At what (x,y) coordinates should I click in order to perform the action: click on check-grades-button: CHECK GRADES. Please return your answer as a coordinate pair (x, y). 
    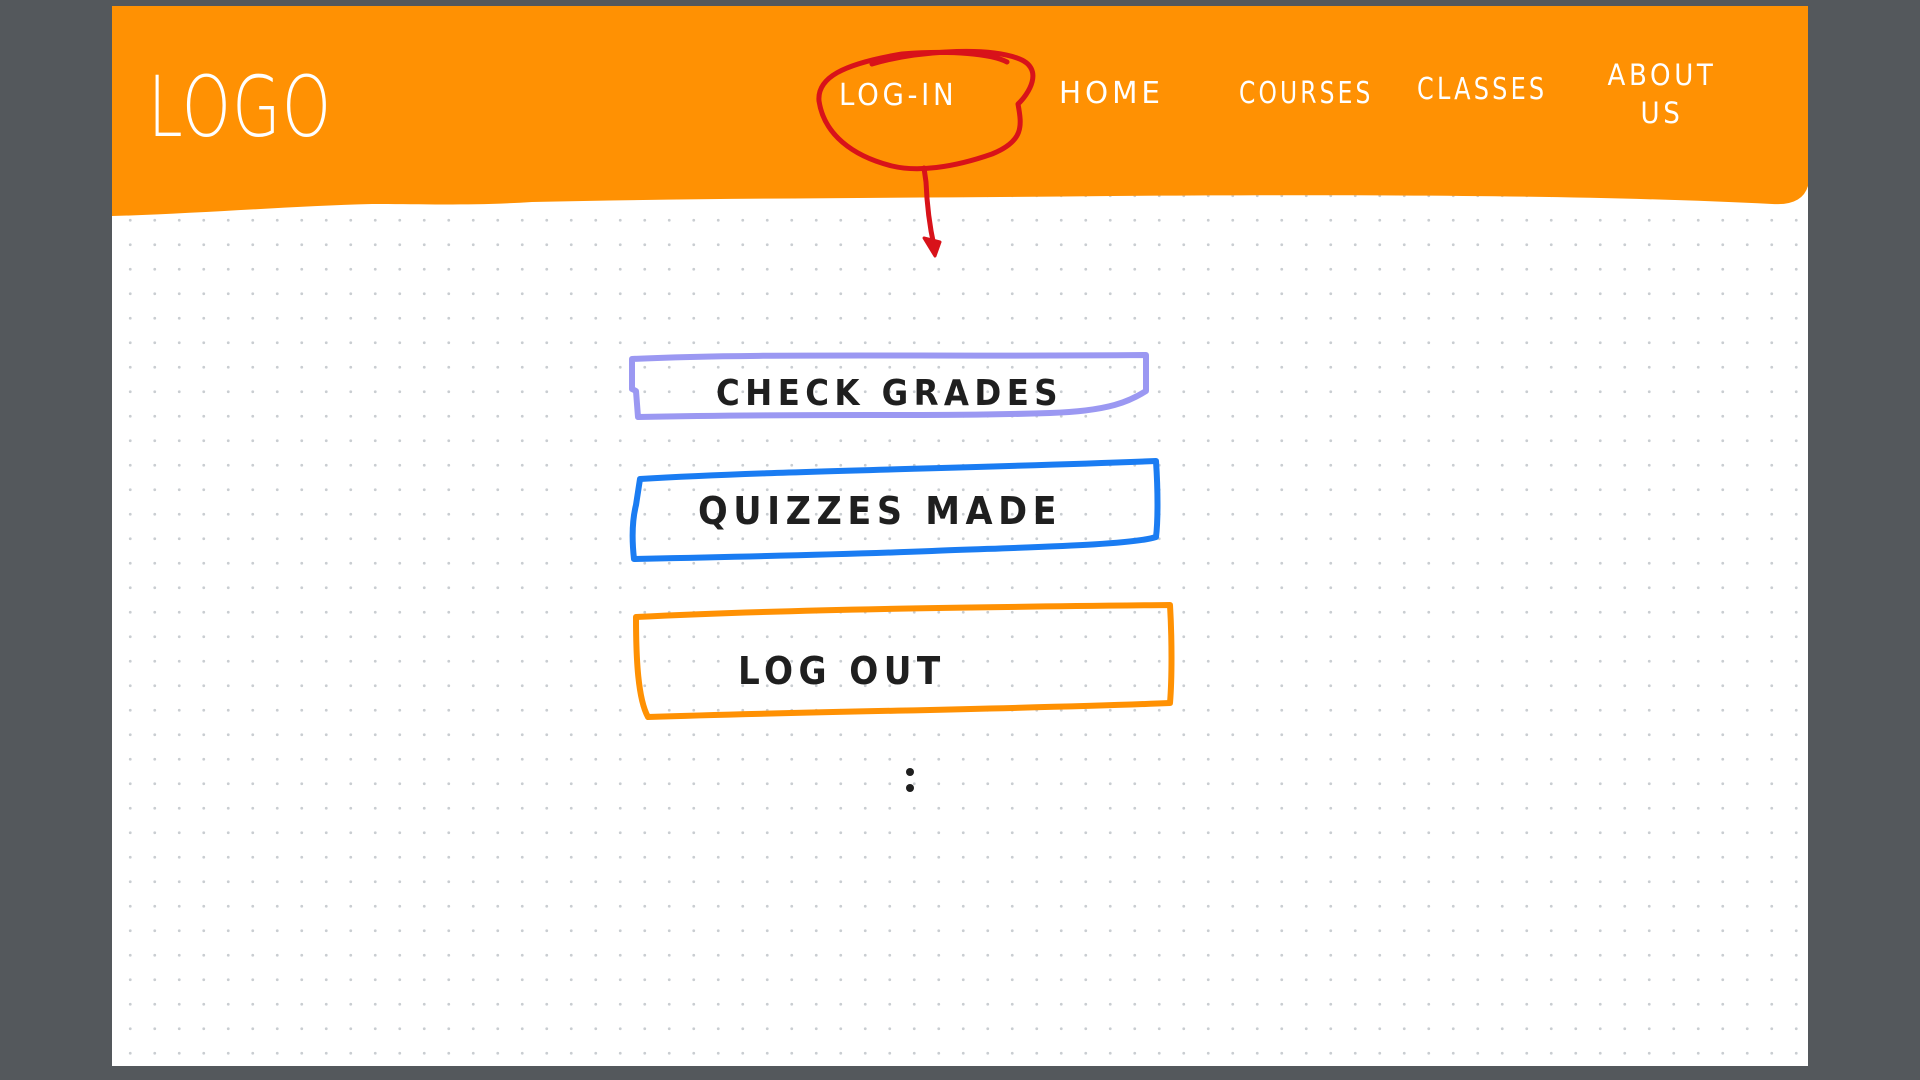
    Looking at the image, I should click on (889, 390).